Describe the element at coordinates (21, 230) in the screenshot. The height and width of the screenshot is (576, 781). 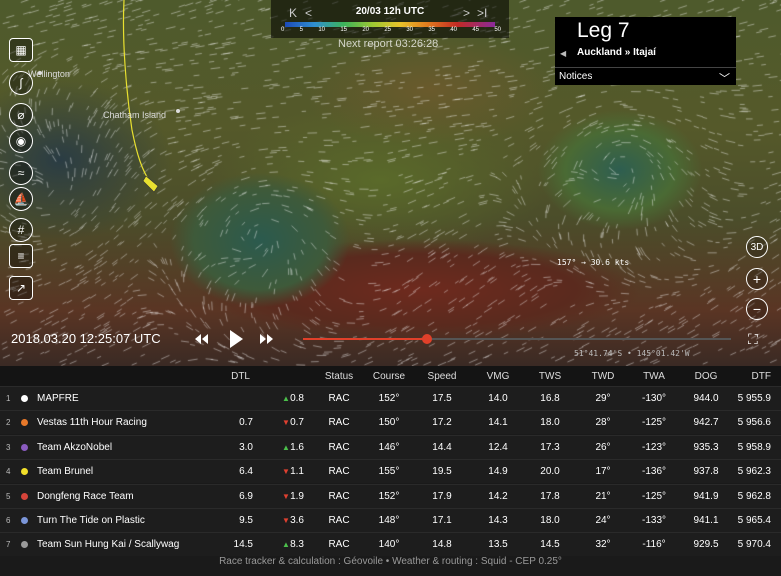
I see `grid-icon: #` at that location.